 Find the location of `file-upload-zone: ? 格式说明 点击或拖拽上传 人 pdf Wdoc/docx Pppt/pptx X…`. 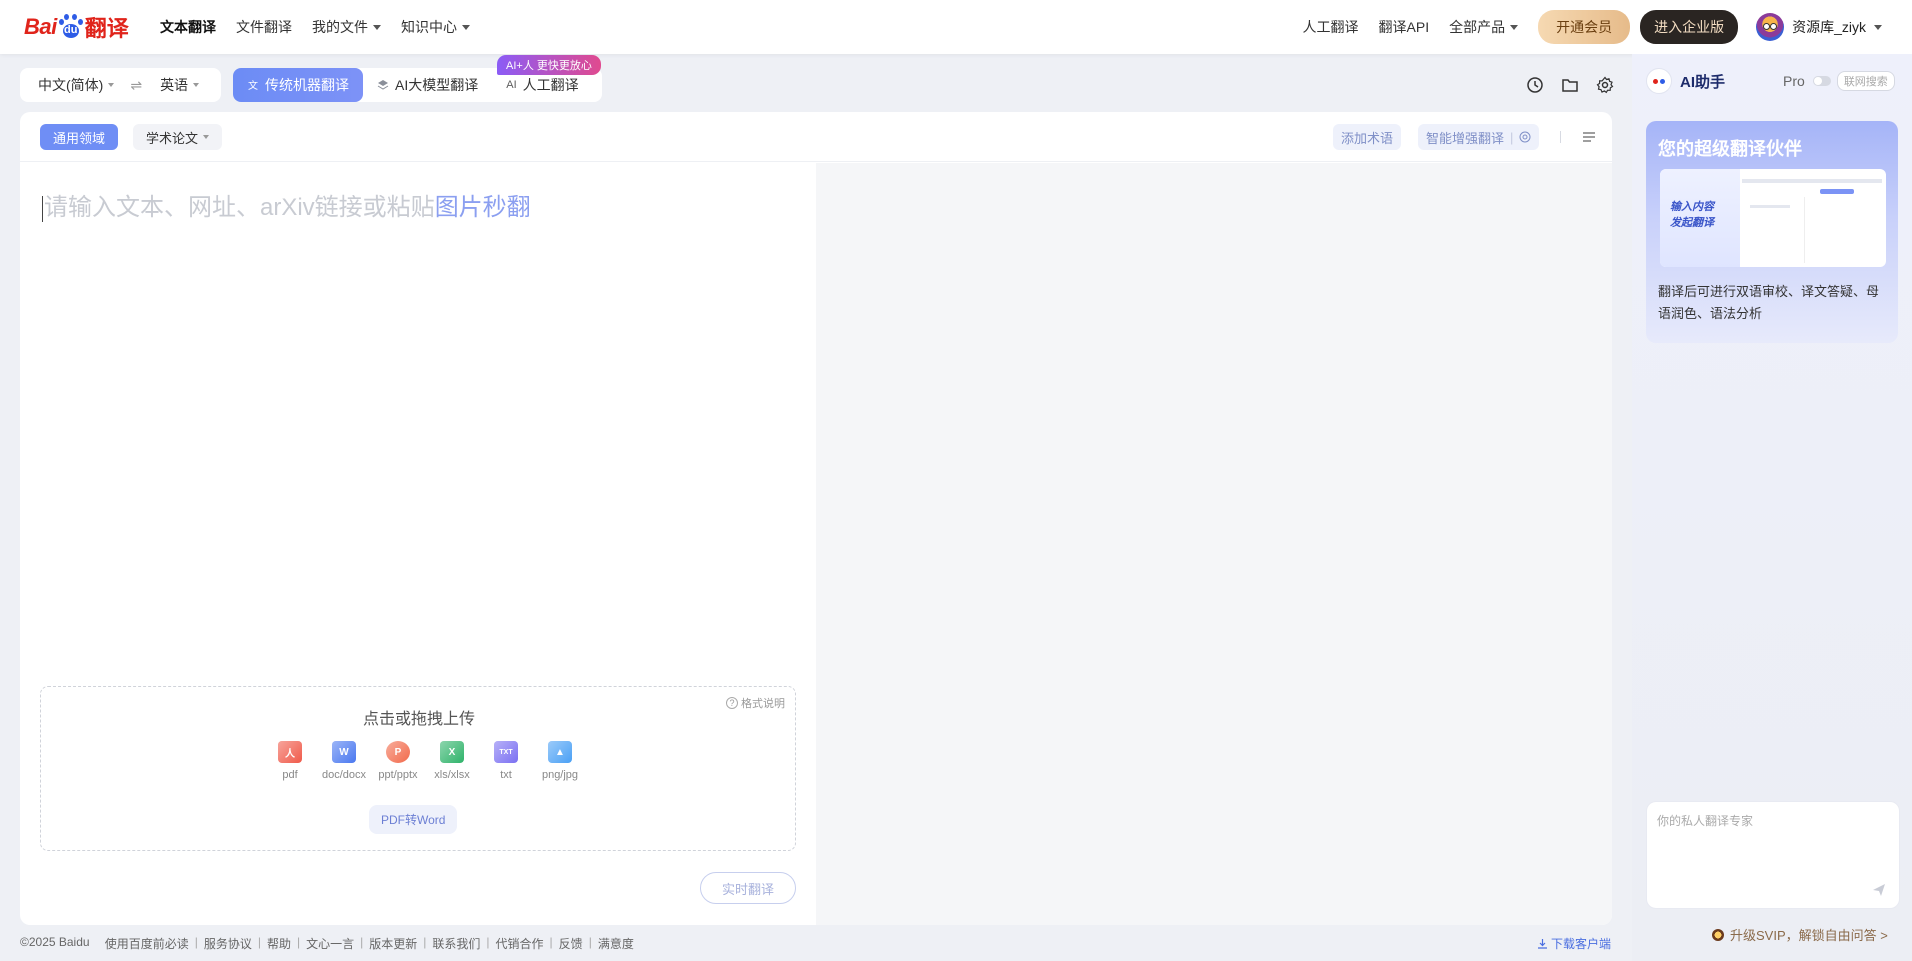

file-upload-zone: ? 格式说明 点击或拖拽上传 人 pdf Wdoc/docx Pppt/pptx X… is located at coordinates (418, 768).